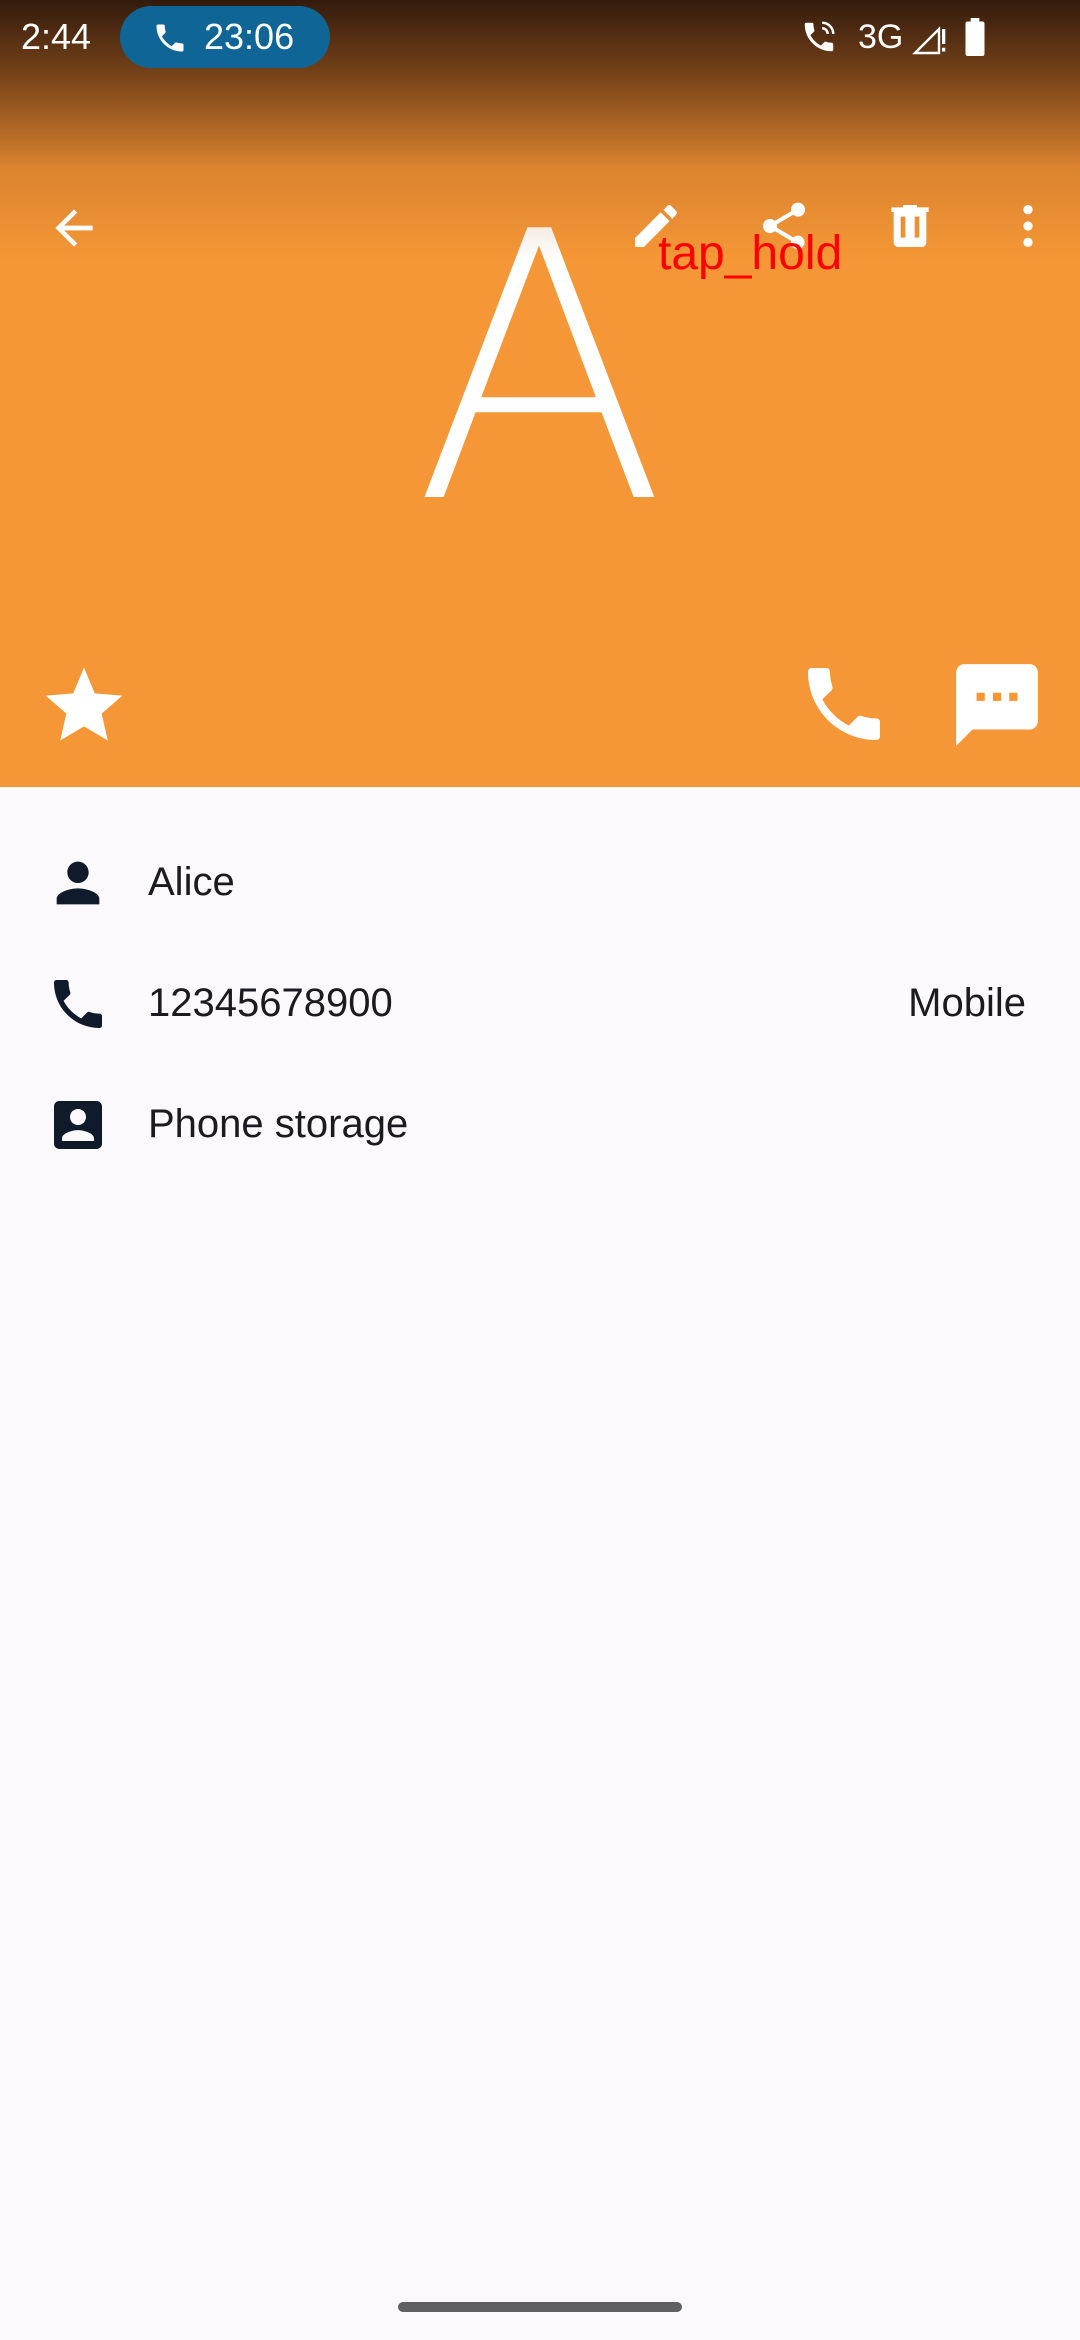  I want to click on signal-icon, so click(929, 40).